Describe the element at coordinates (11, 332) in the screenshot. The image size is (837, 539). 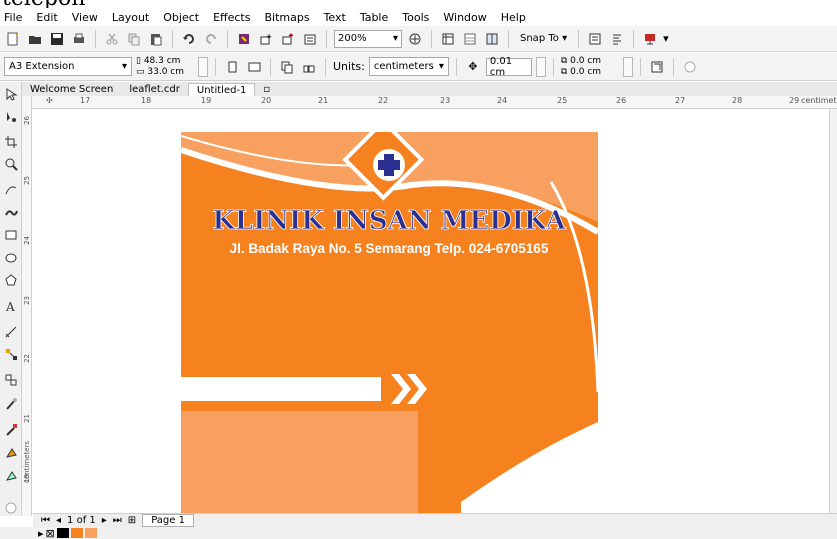
I see `parallel-dimension-icon` at that location.